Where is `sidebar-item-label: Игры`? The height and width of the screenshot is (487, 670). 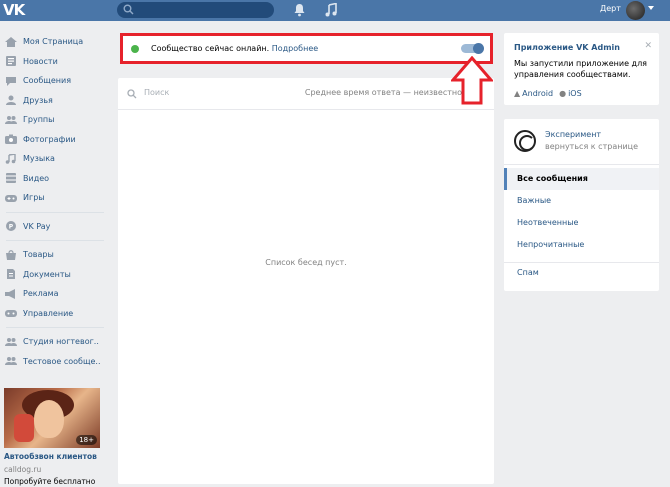
sidebar-item-label: Игры is located at coordinates (34, 198).